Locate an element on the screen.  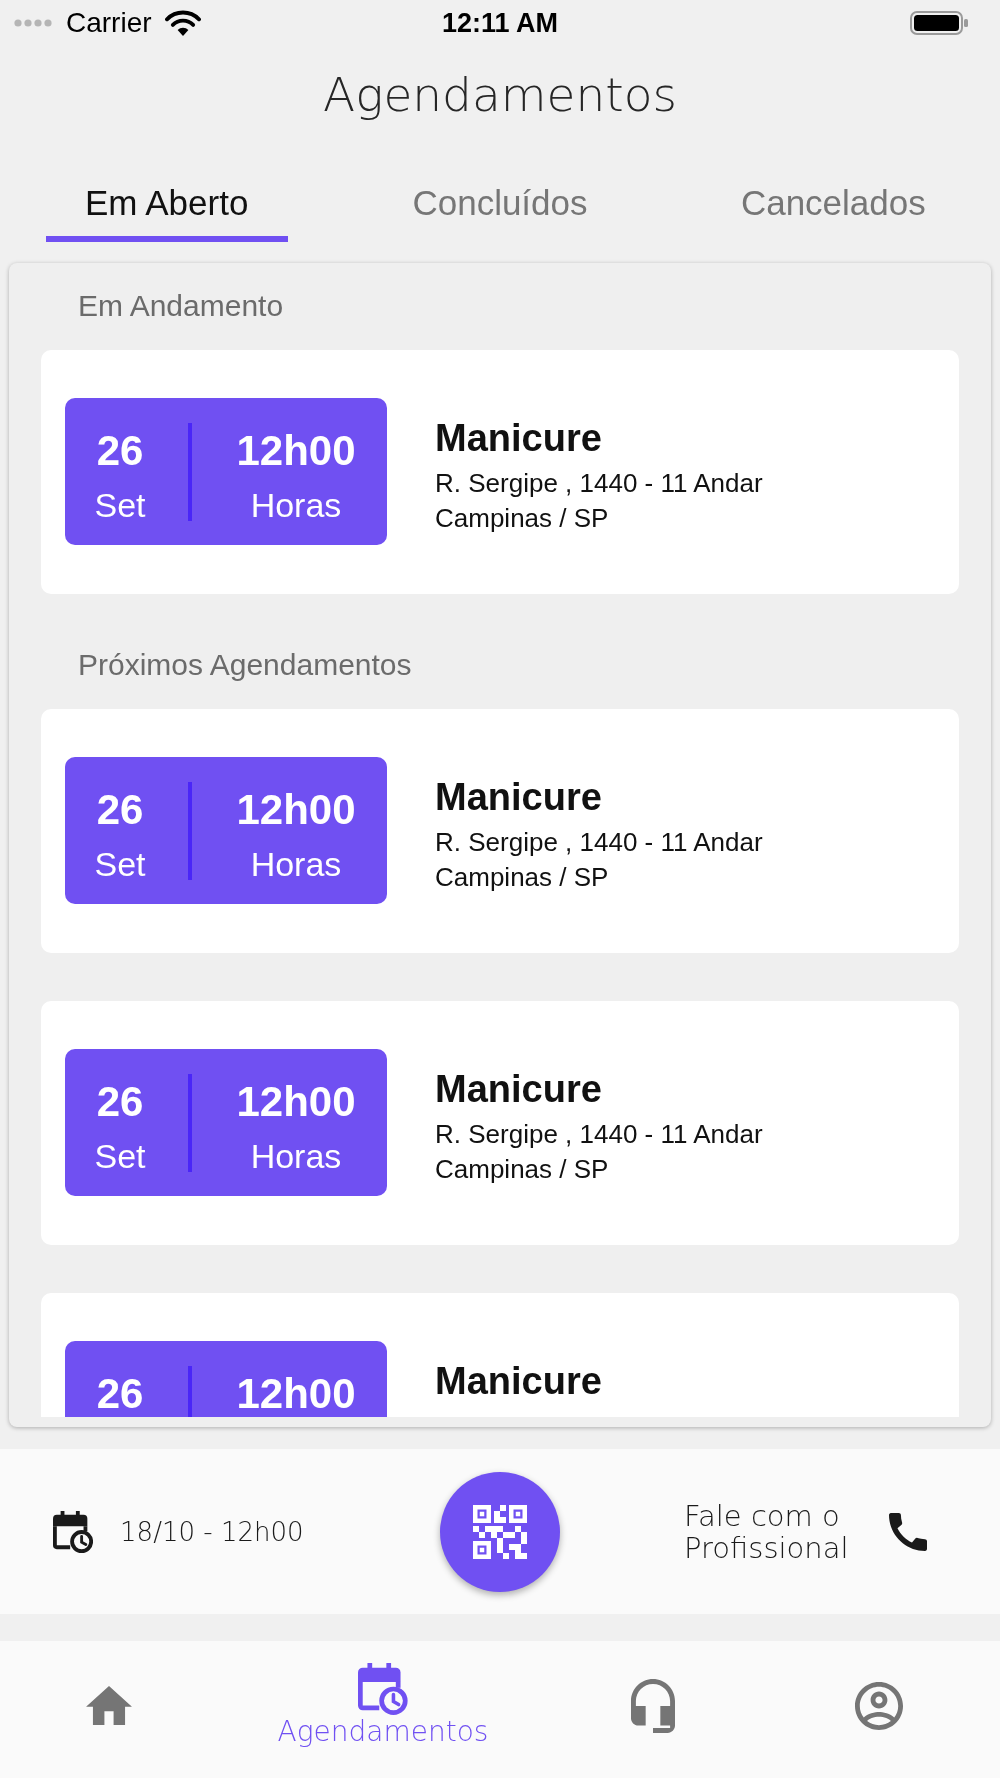
qr-code-icon is located at coordinates (500, 1531).